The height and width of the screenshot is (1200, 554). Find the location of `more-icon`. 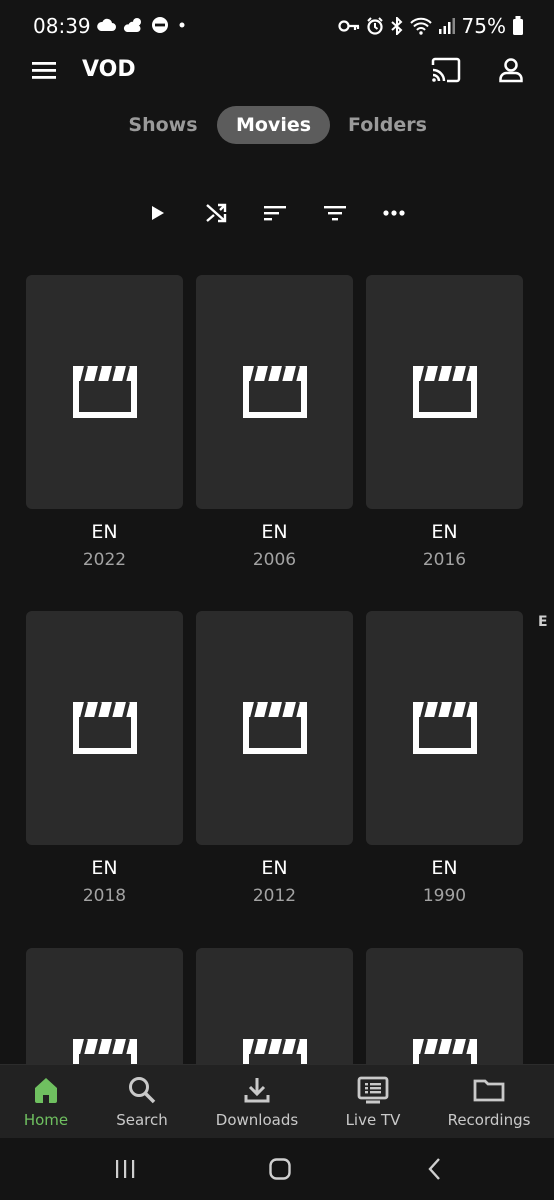

more-icon is located at coordinates (394, 213).